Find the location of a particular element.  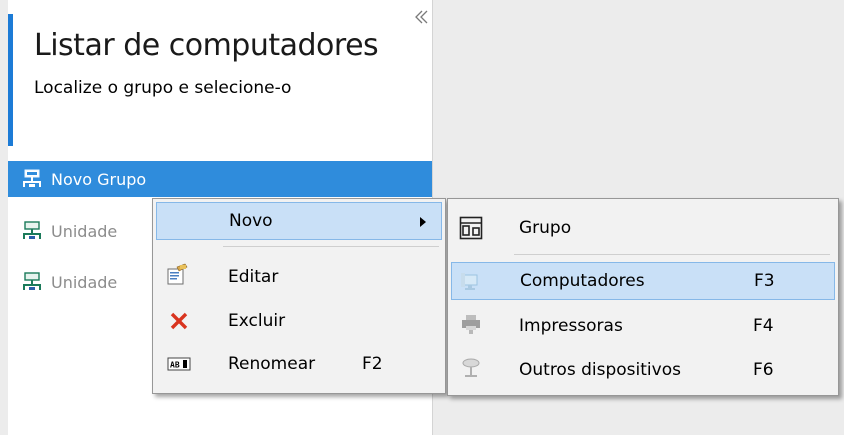

double-chevron-left-icon is located at coordinates (422, 19).